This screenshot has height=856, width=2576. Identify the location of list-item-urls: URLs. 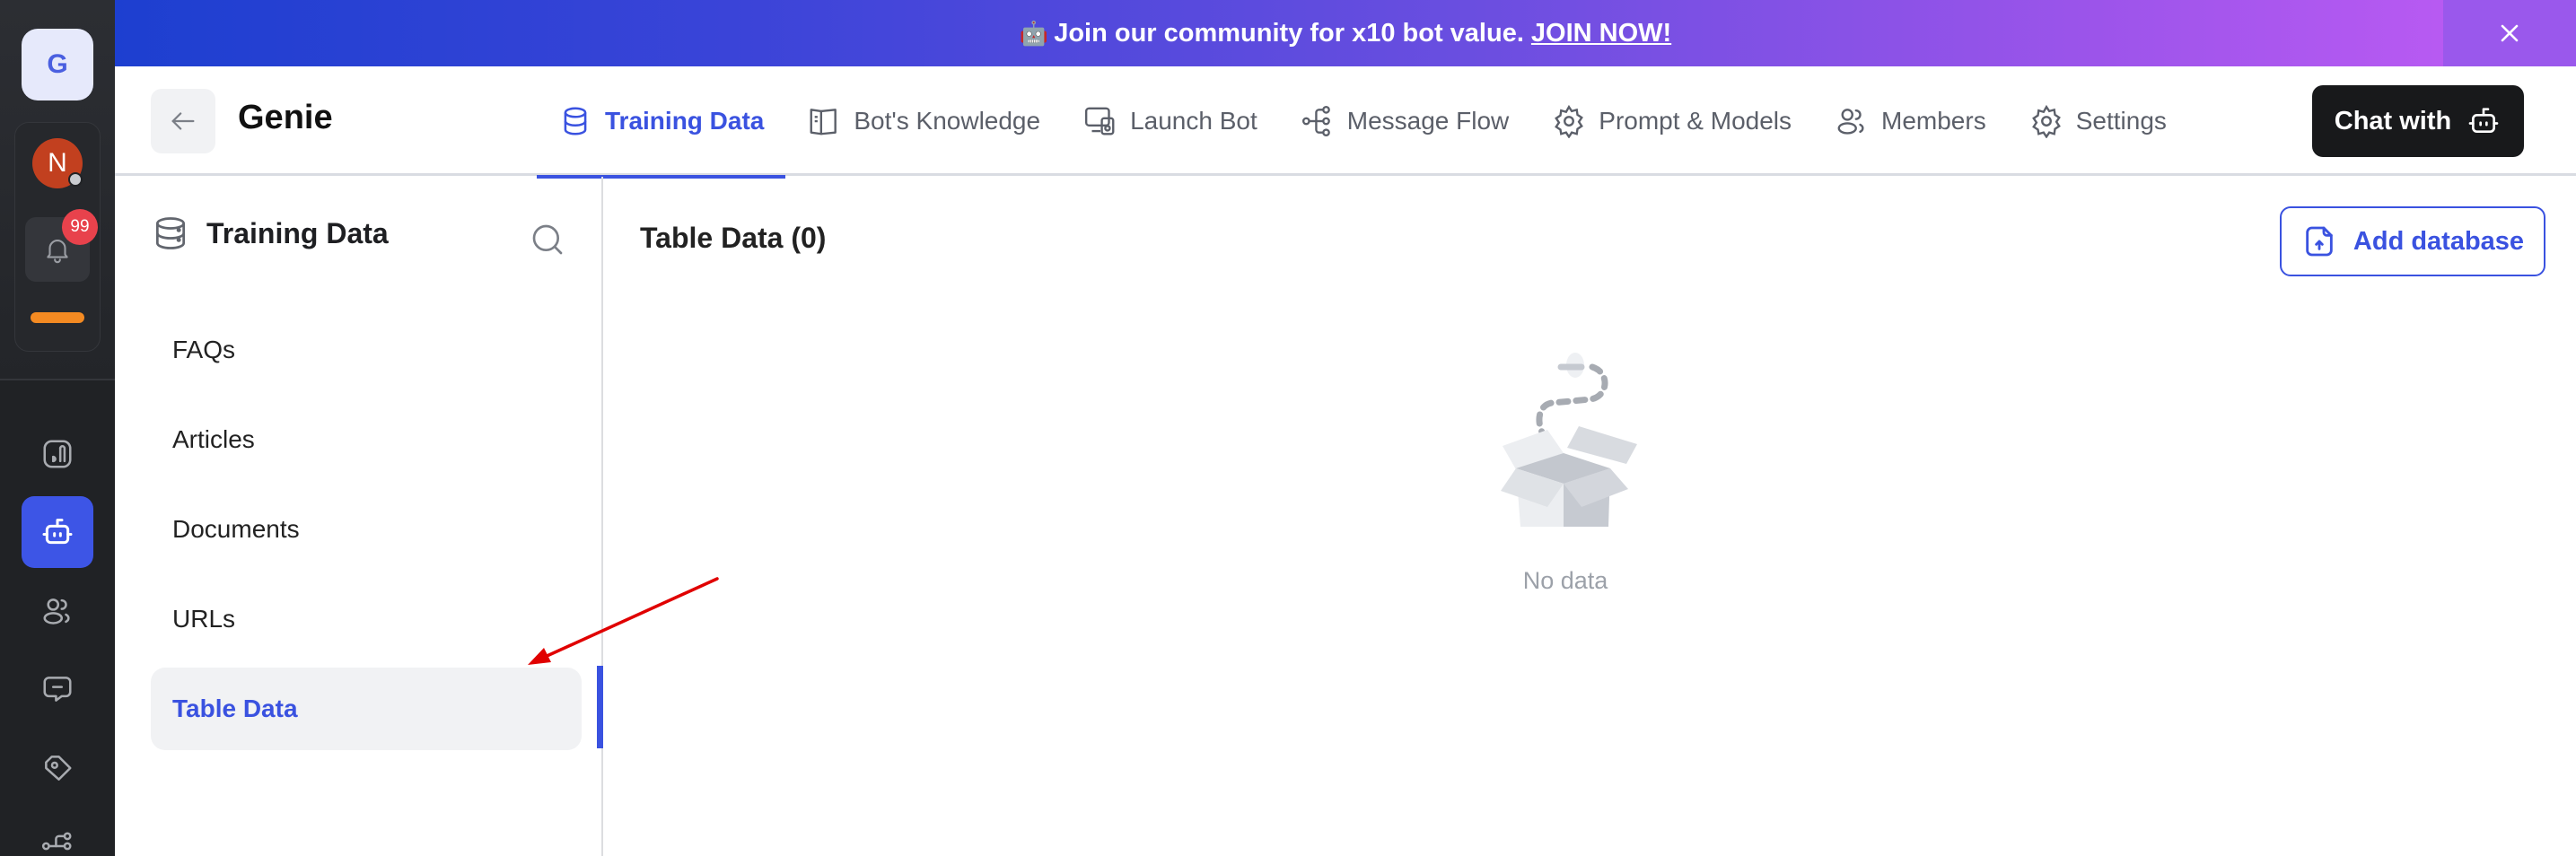
(366, 619).